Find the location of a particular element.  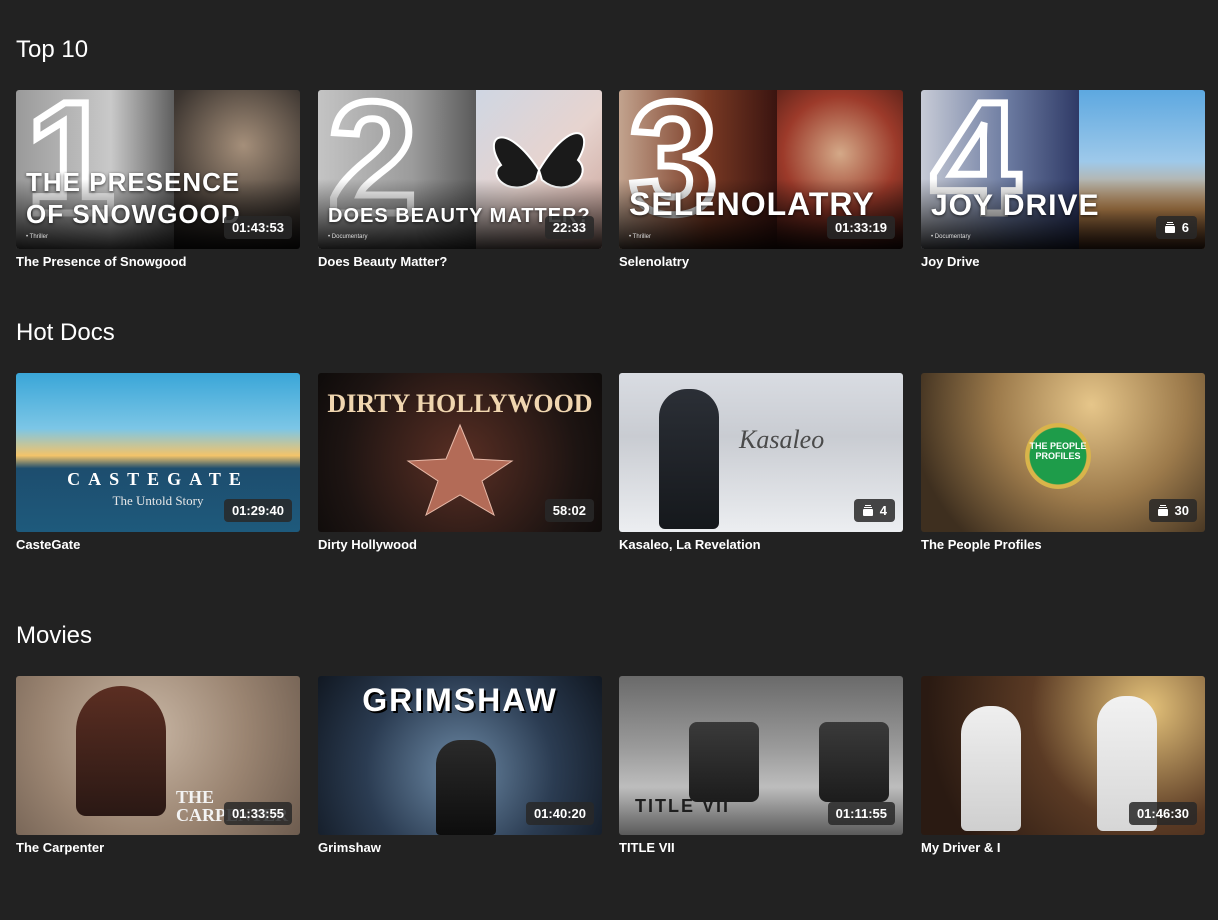

card-title-vii: TITLE VII 01:11:55 TITLE VII is located at coordinates (761, 771).